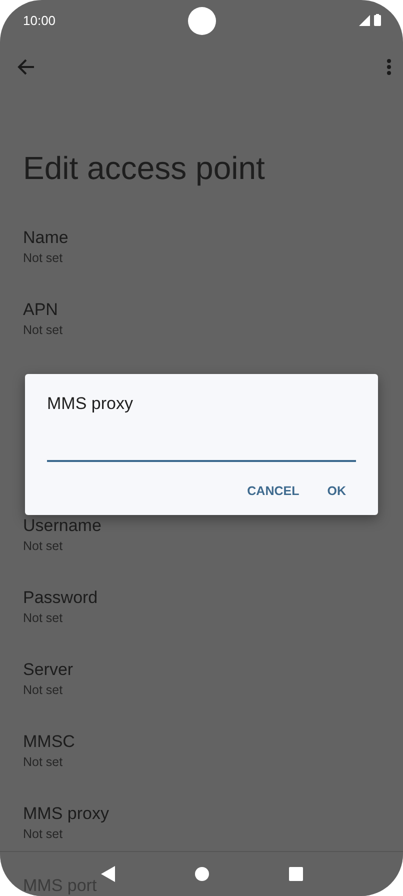 The width and height of the screenshot is (403, 896). What do you see at coordinates (49, 742) in the screenshot?
I see `setting-label: MMSC` at bounding box center [49, 742].